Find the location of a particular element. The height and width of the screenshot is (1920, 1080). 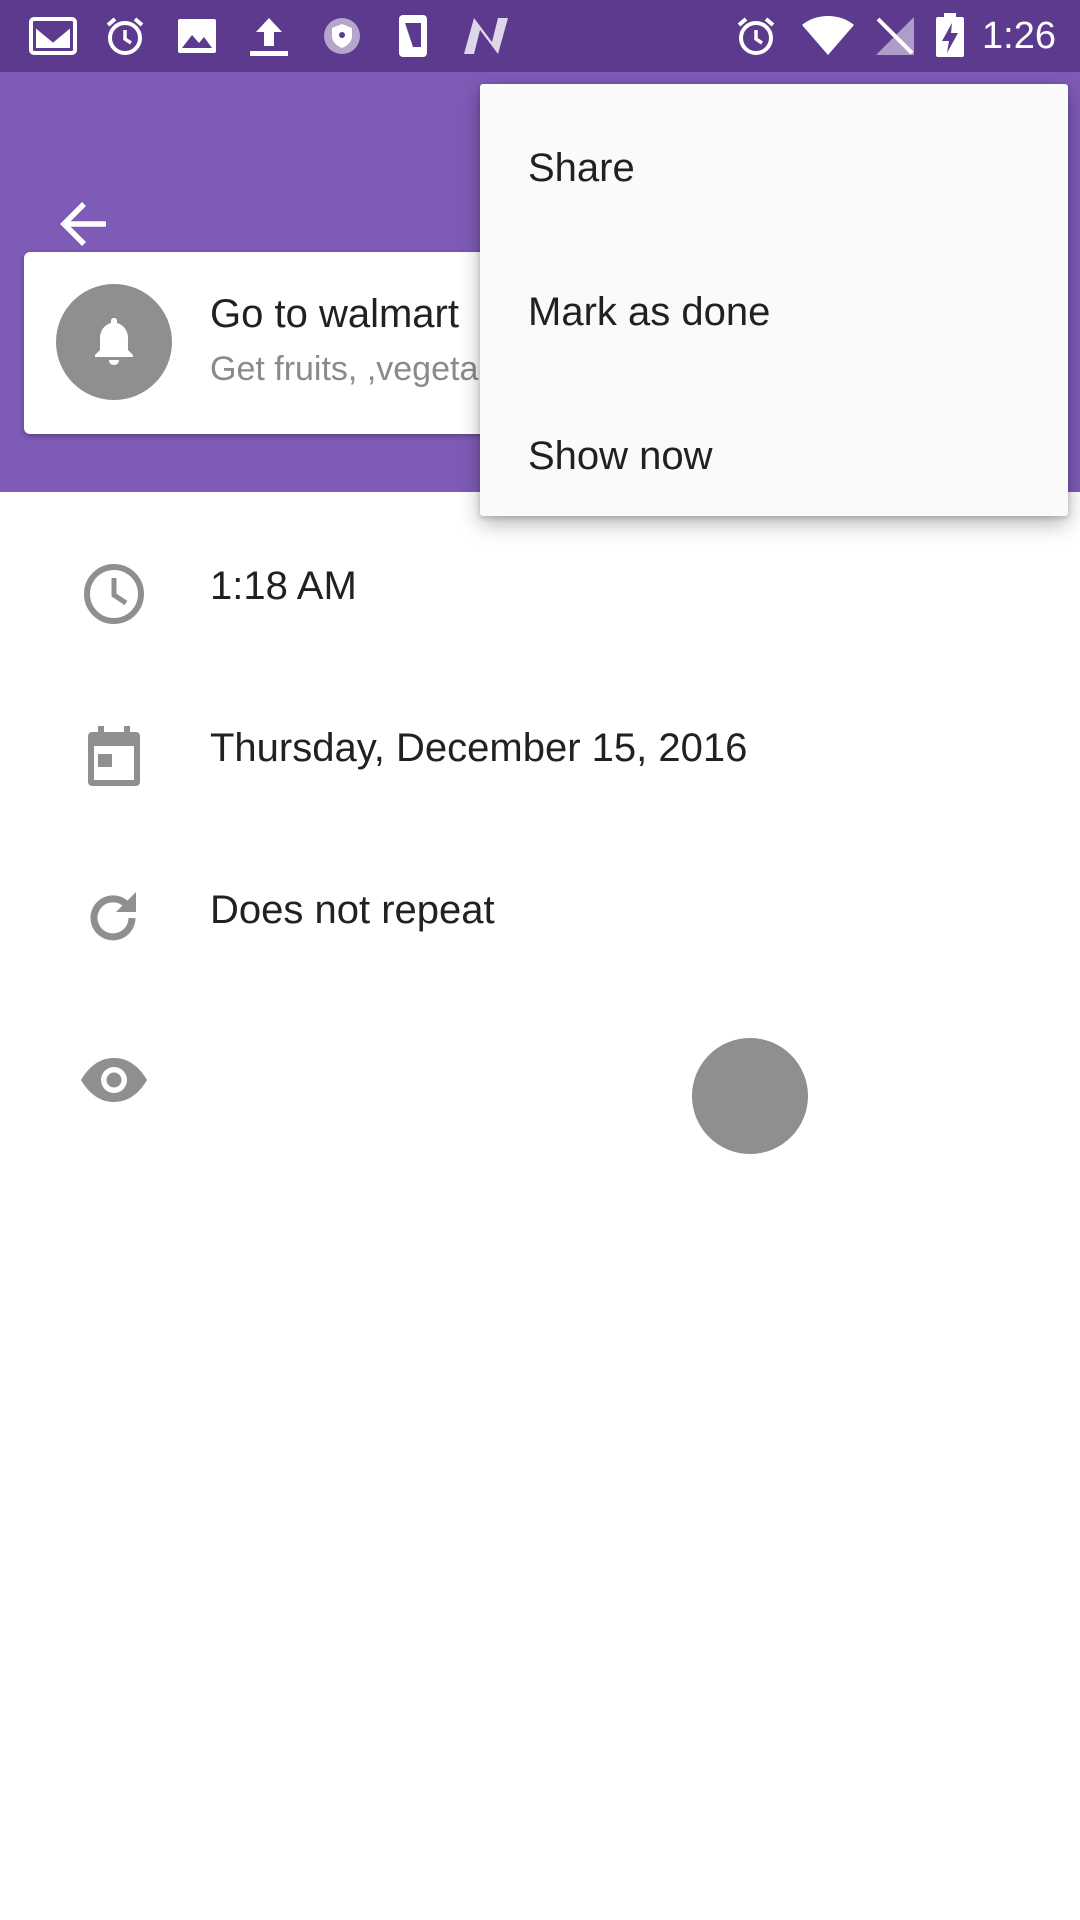

status-bar: 1:26 is located at coordinates (540, 36).